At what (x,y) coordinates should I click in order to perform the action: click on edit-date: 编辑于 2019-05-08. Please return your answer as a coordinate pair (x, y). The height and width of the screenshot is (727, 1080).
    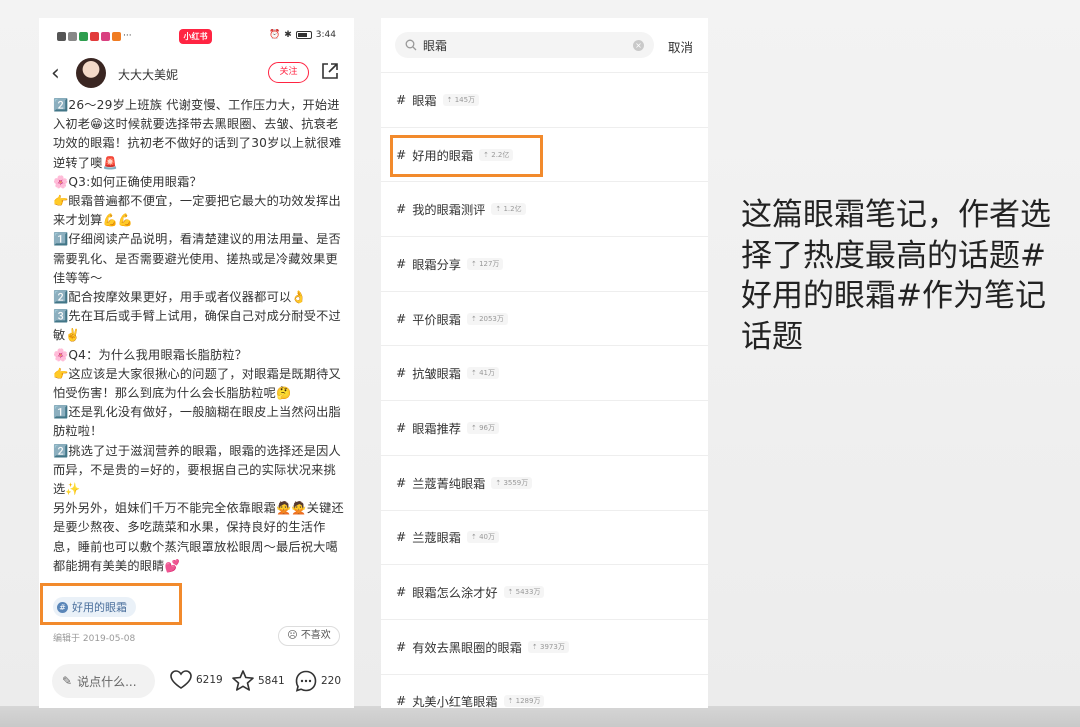
    Looking at the image, I should click on (94, 639).